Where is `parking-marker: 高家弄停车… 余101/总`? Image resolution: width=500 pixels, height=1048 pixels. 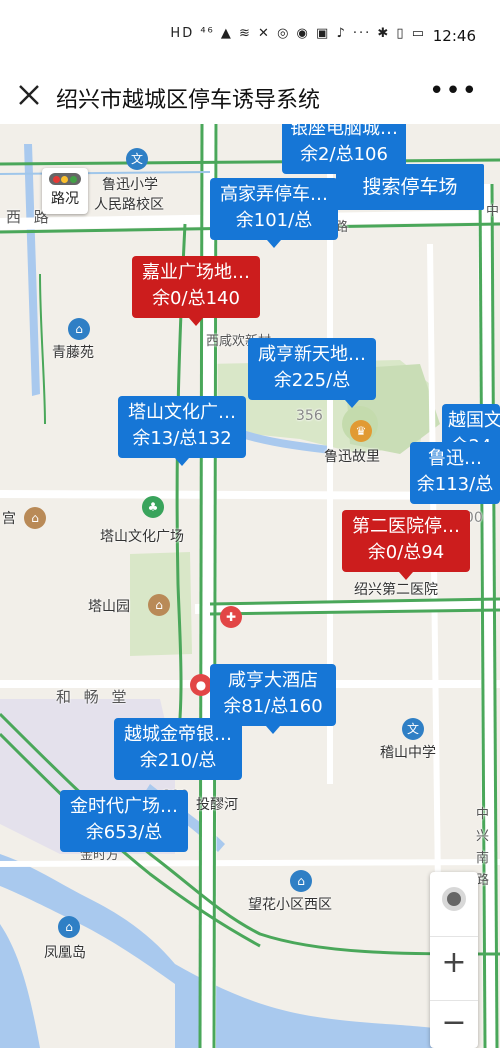
parking-marker: 高家弄停车… 余101/总 is located at coordinates (274, 209).